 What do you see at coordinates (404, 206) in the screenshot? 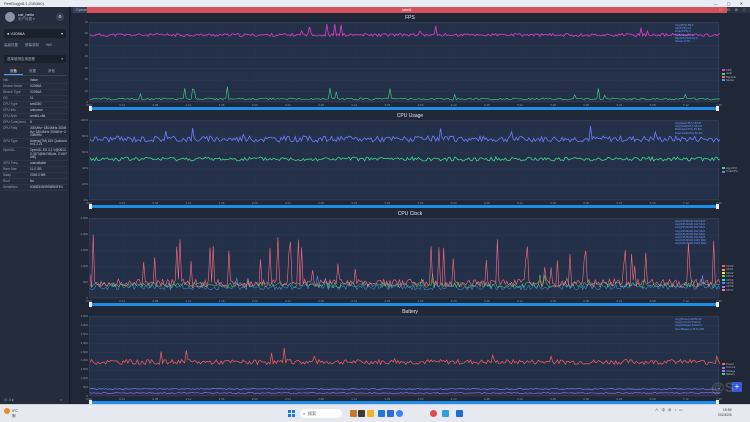
I see `cpu-usage-timeline-scrollbar` at bounding box center [404, 206].